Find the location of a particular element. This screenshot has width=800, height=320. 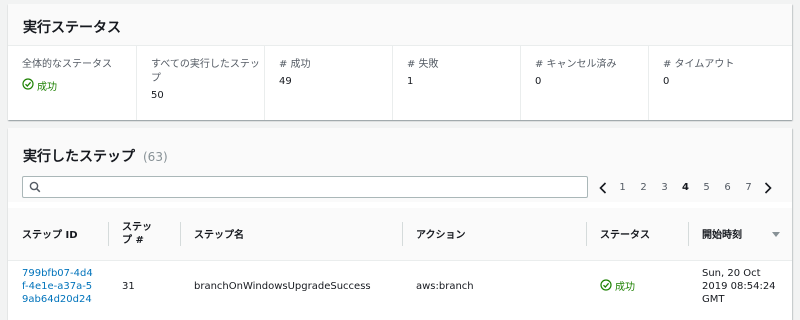

step-number-cell: 31 is located at coordinates (128, 286).